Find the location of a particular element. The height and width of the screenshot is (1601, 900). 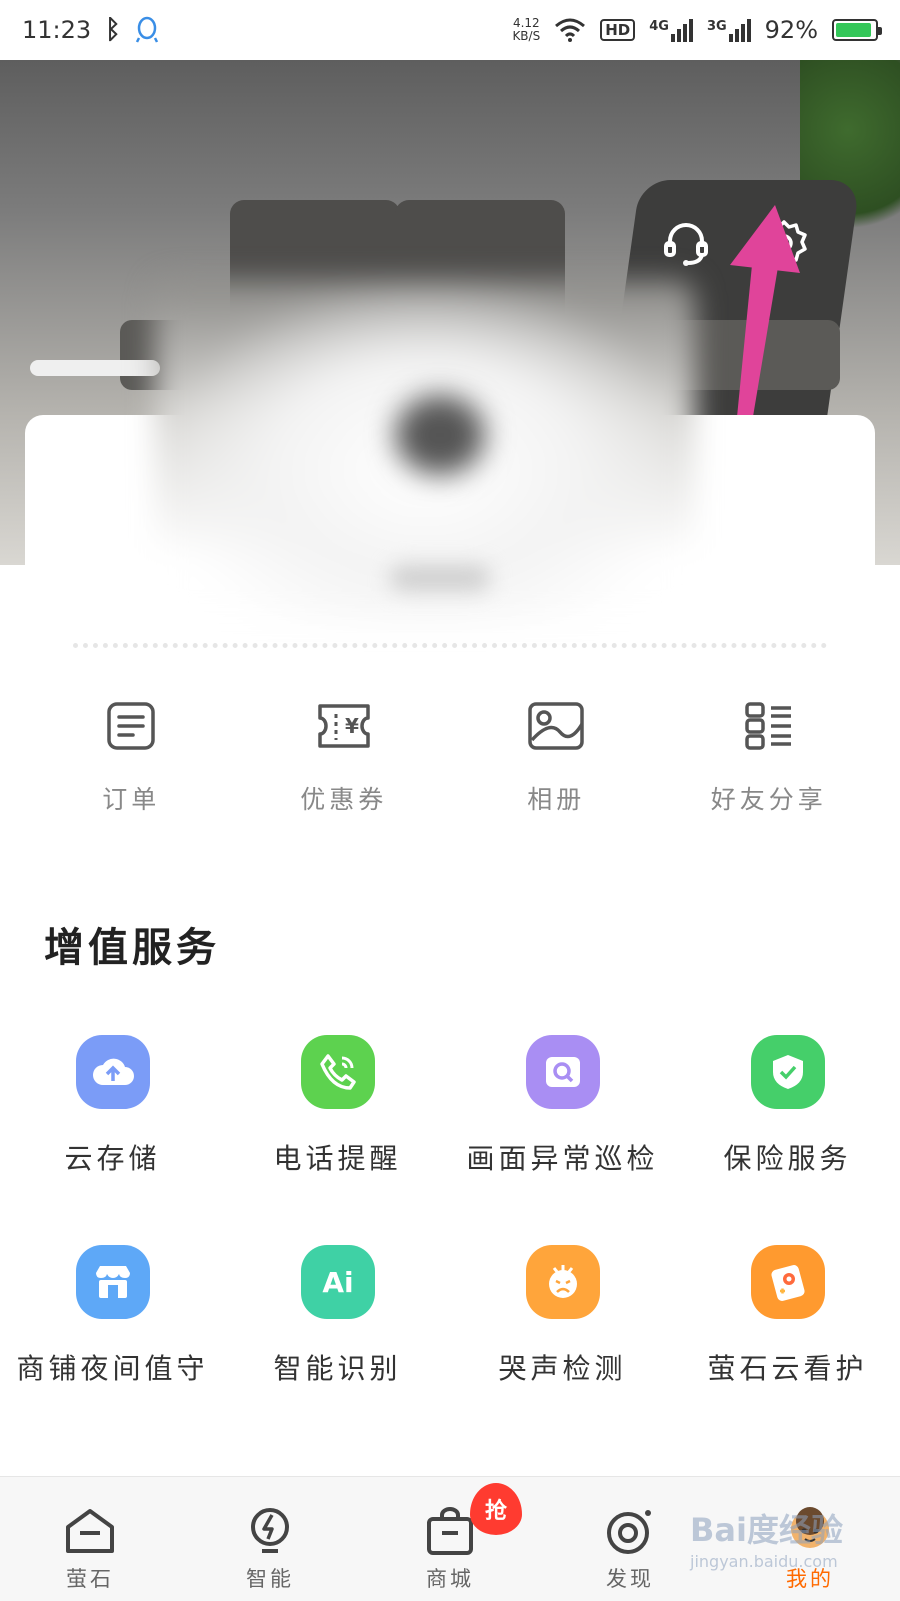

nav-label: 智能 is located at coordinates (270, 1579).